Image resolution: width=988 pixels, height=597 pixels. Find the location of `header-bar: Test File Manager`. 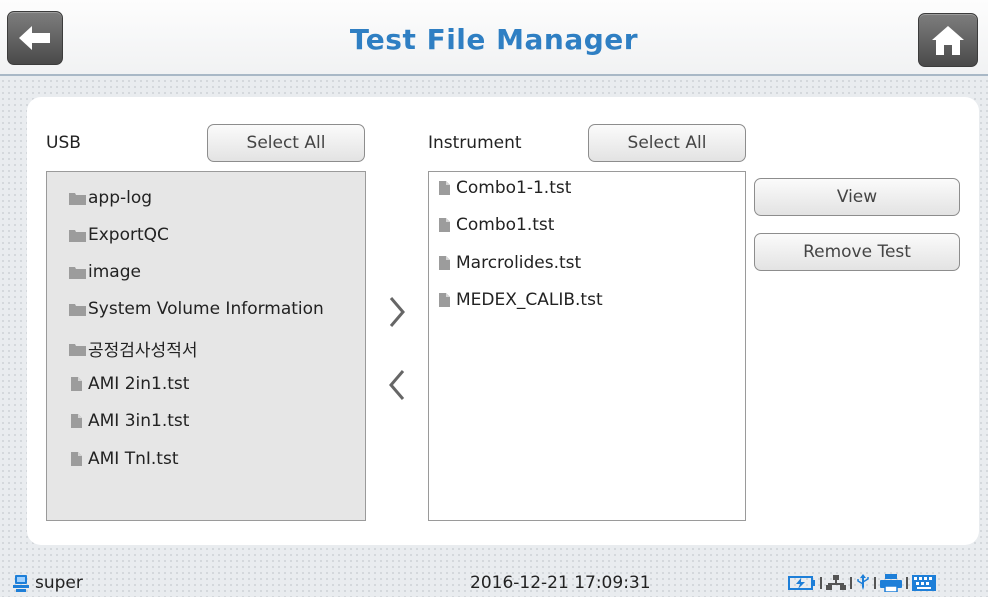

header-bar: Test File Manager is located at coordinates (494, 38).